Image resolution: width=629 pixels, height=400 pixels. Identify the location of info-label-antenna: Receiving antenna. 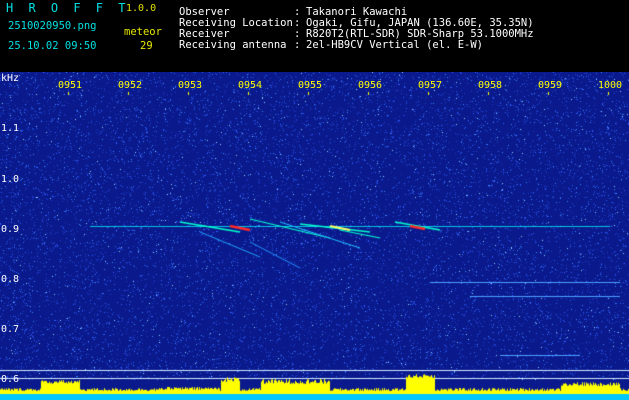
(233, 45).